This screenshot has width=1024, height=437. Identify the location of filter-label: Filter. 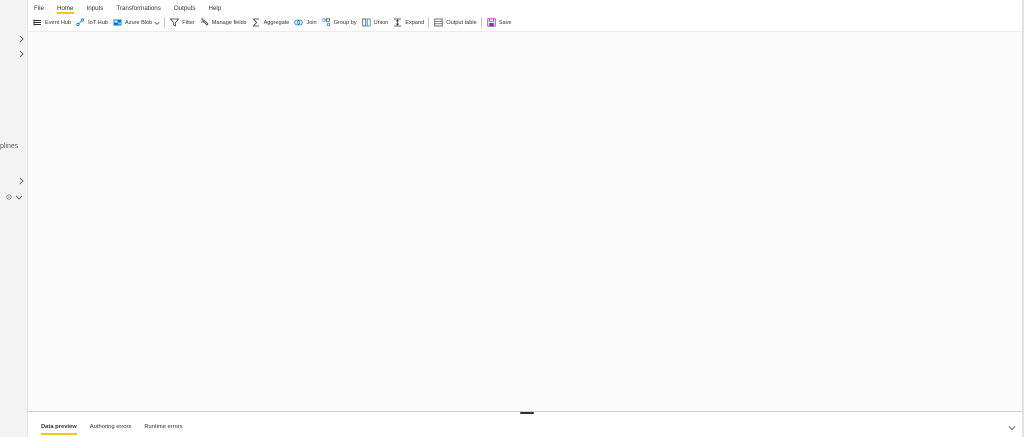
(188, 22).